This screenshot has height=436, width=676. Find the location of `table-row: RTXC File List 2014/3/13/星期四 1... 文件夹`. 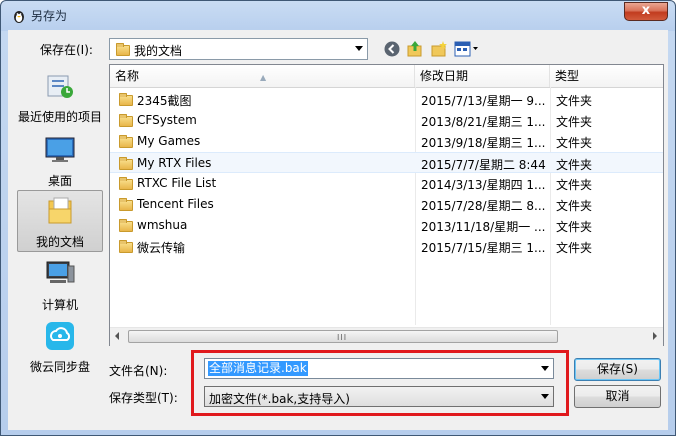

table-row: RTXC File List 2014/3/13/星期四 1... 文件夹 is located at coordinates (386, 183).